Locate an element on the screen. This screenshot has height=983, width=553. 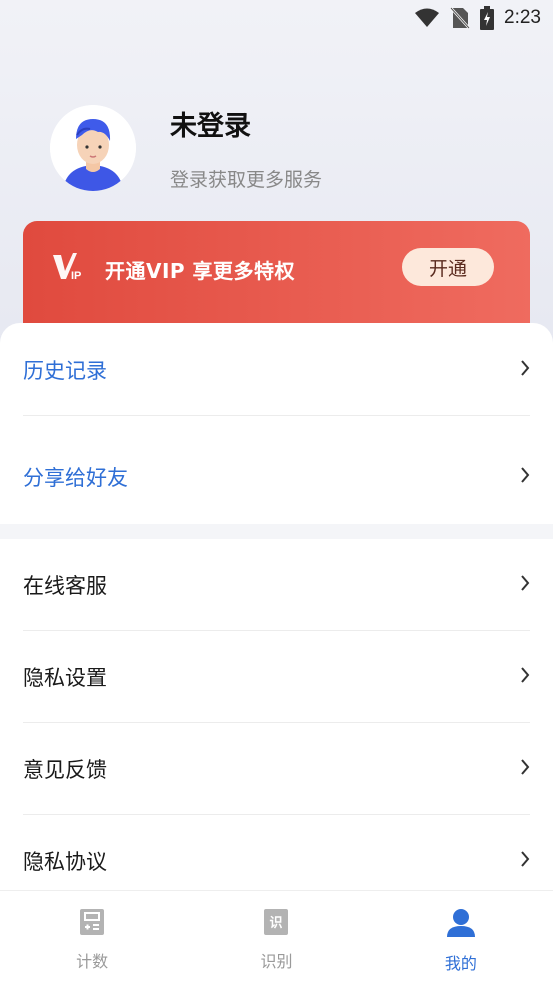
battery-charging-icon is located at coordinates (487, 18).